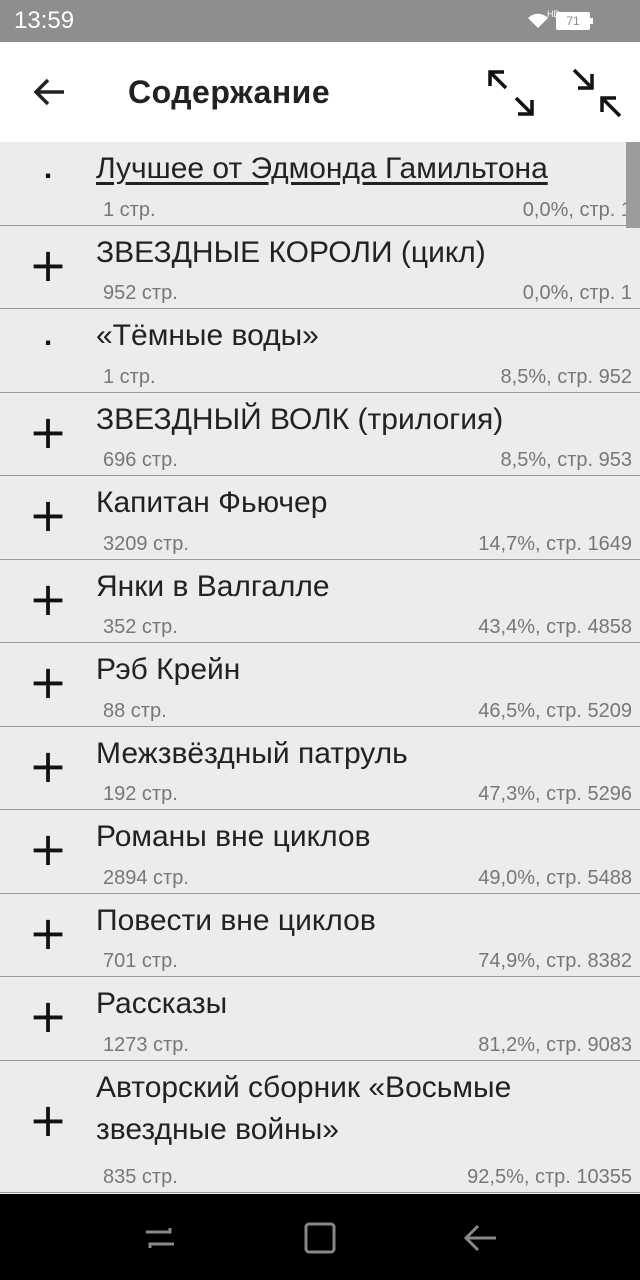  I want to click on collapse-all-icon, so click(597, 93).